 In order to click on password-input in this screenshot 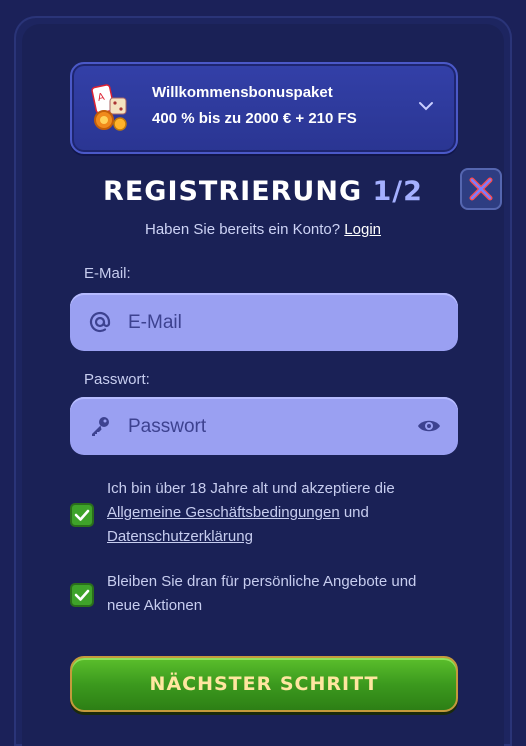, I will do `click(268, 427)`.